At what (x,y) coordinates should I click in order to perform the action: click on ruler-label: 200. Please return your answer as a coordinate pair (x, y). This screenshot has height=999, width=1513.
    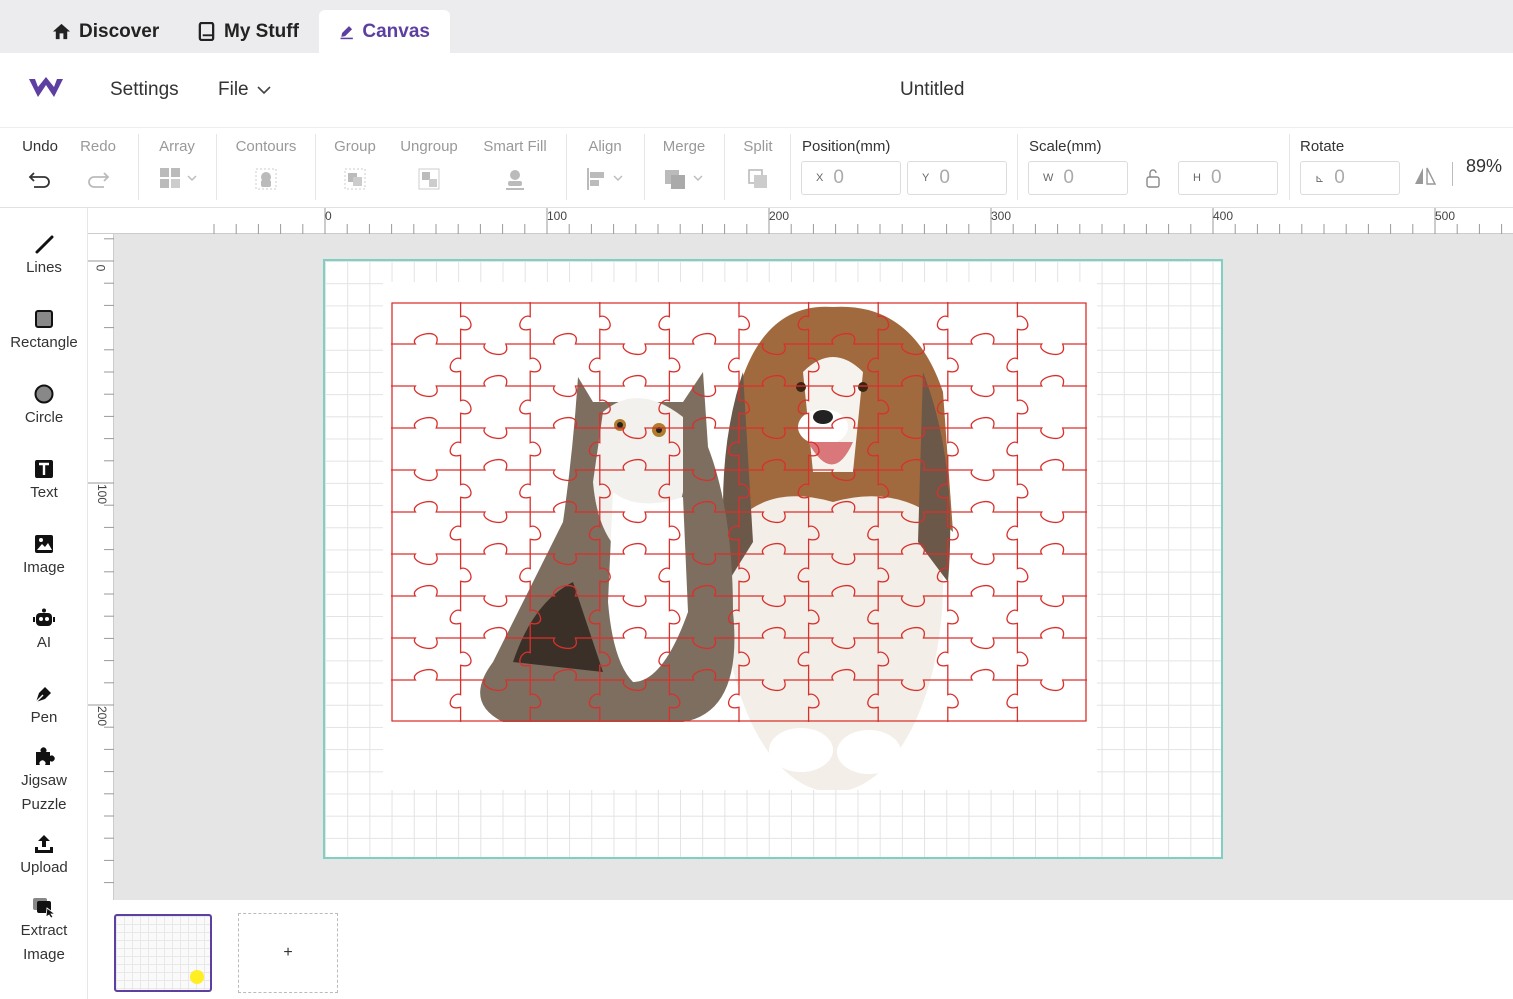
    Looking at the image, I should click on (102, 716).